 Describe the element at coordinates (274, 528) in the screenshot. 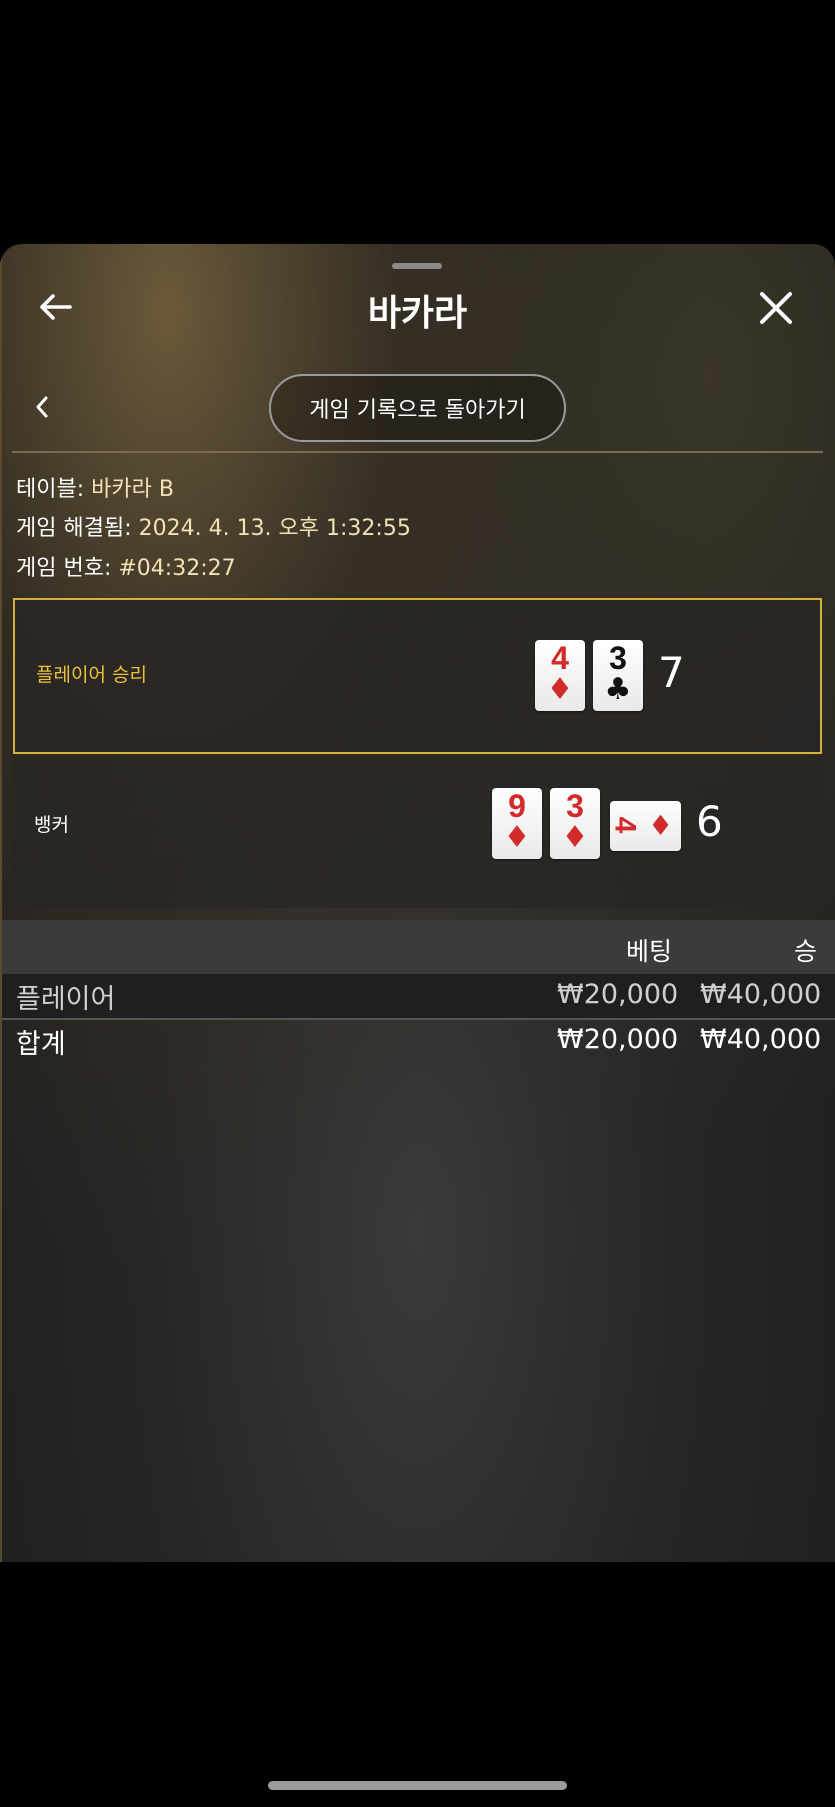

I see `resolved-value: 2024. 4. 13. 오후 1:32:55` at that location.